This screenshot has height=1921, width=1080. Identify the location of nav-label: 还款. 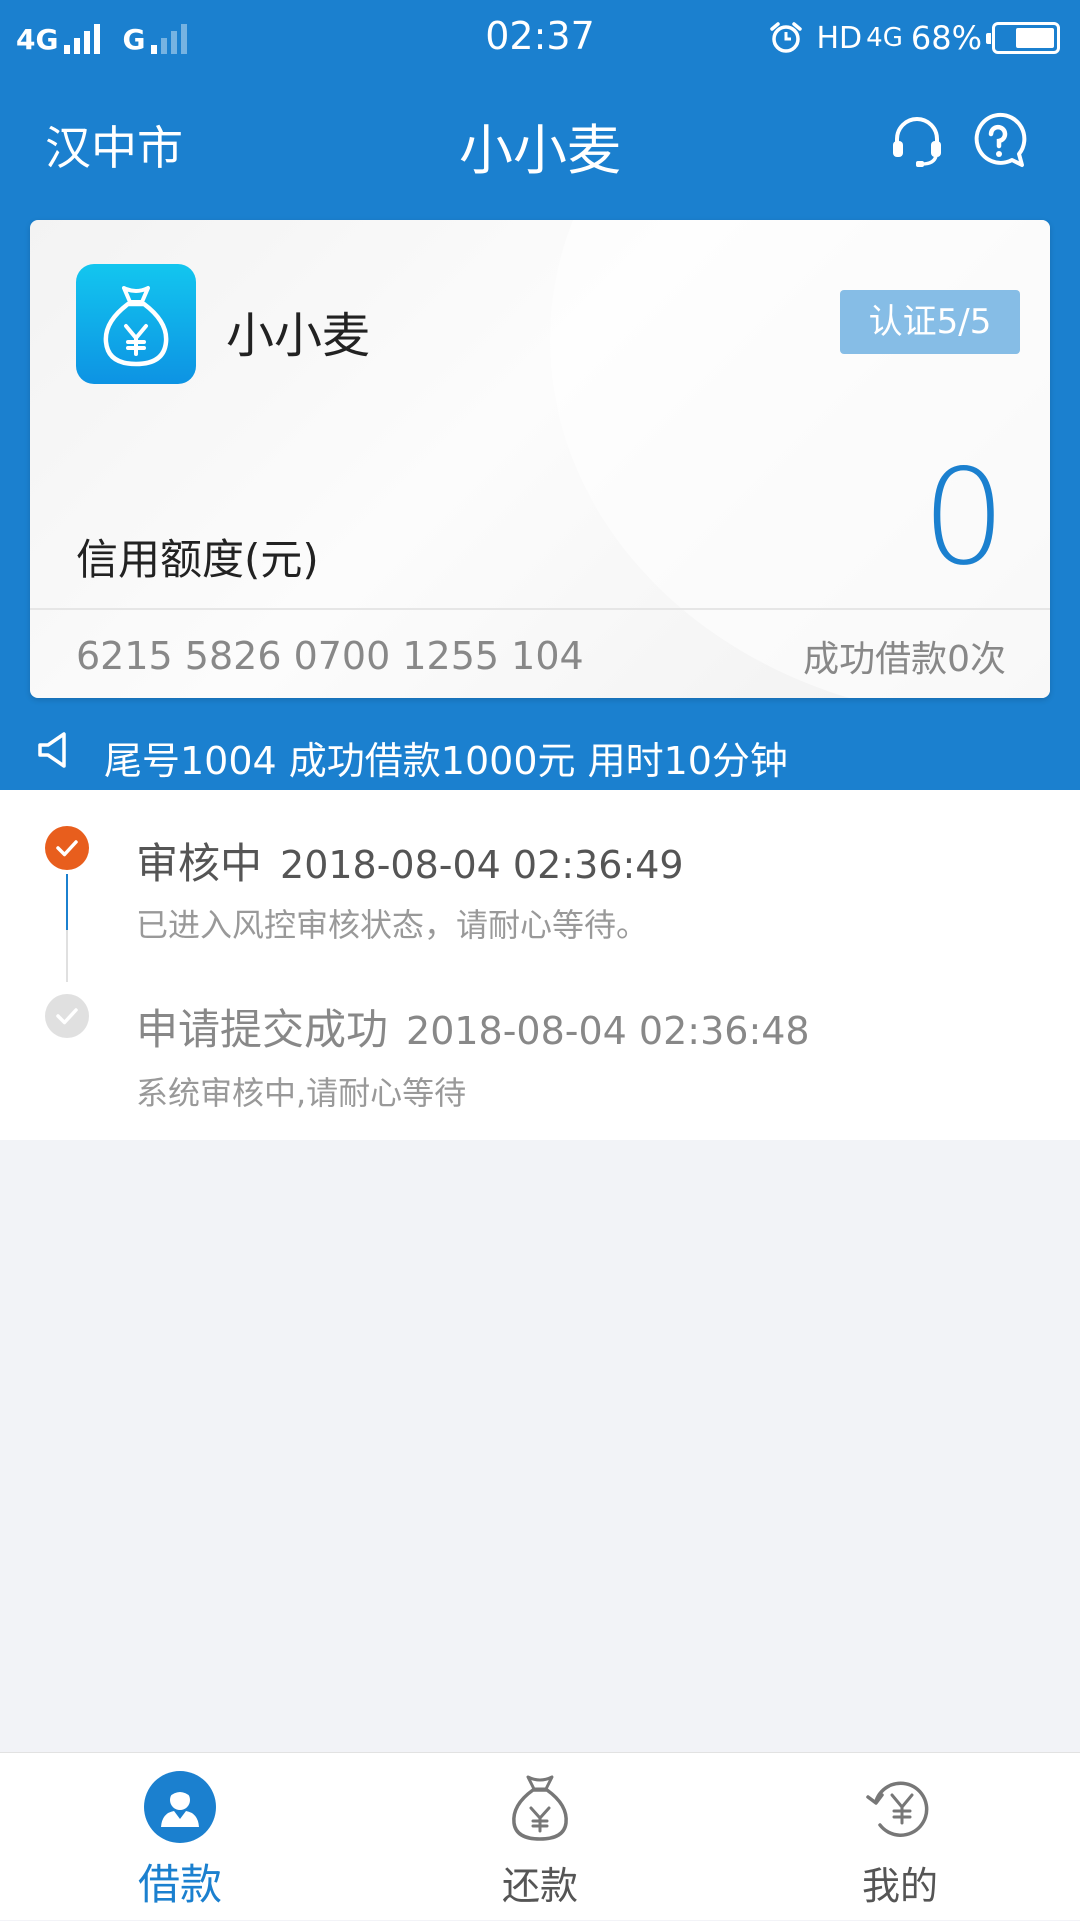
(539, 1886).